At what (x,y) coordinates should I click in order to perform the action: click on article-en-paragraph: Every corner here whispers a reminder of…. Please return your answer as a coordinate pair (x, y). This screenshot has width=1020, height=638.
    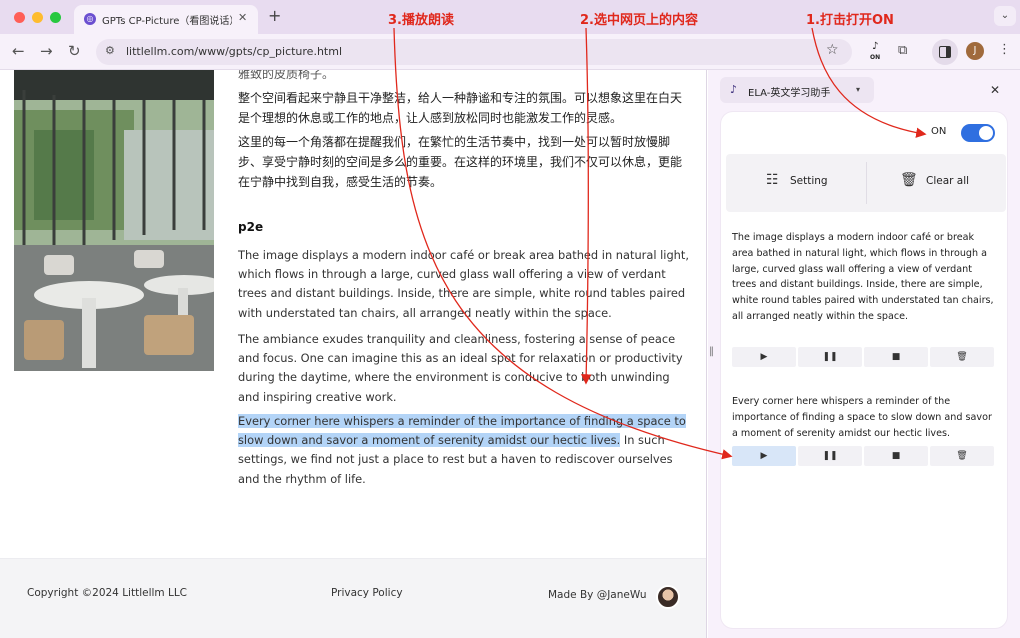
    Looking at the image, I should click on (464, 450).